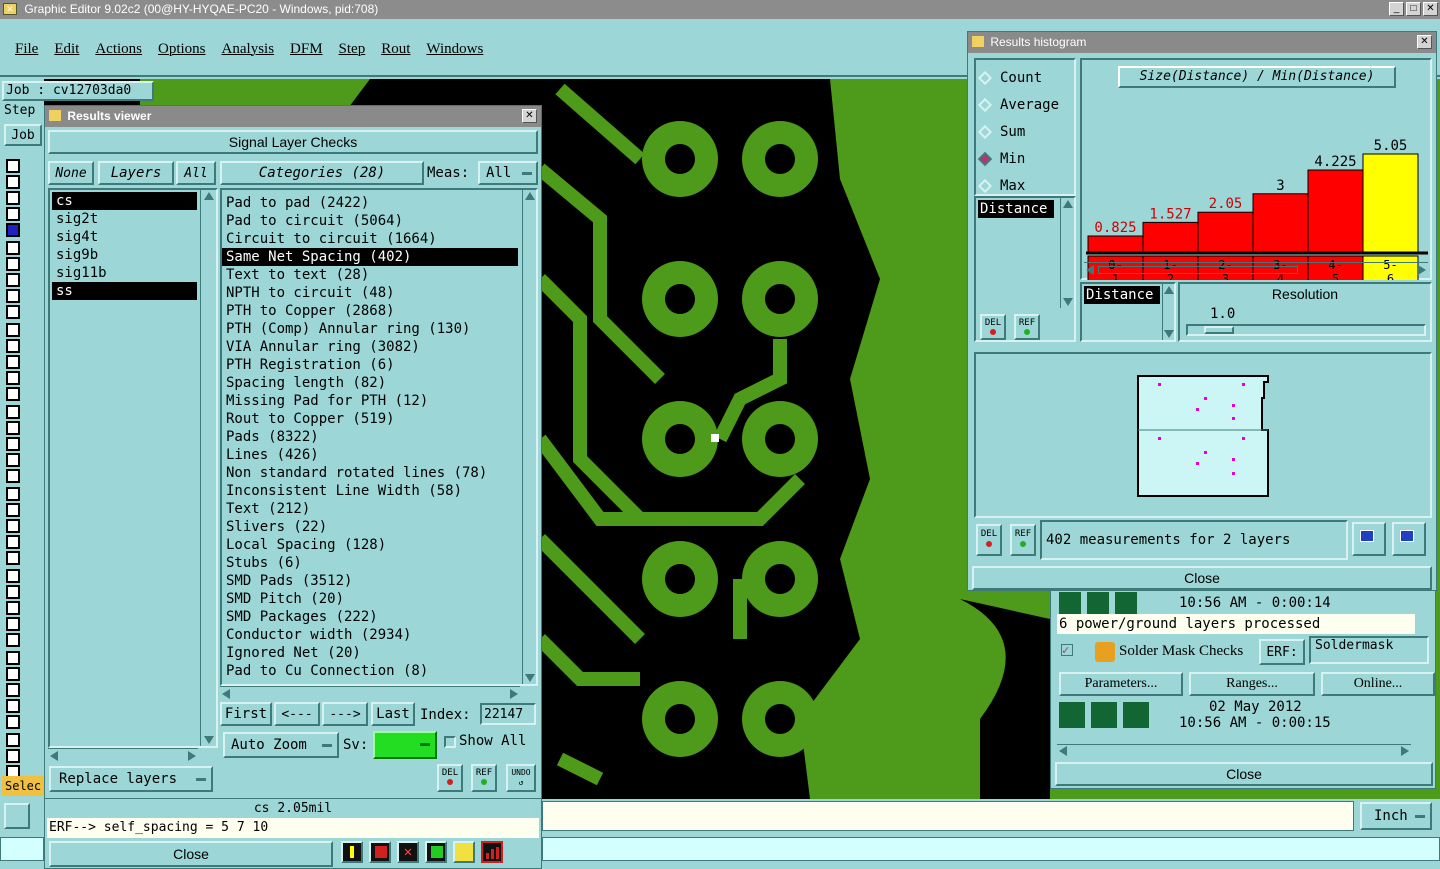 Image resolution: width=1440 pixels, height=869 pixels. What do you see at coordinates (1234, 750) in the screenshot?
I see `dfm-hscrollbar` at bounding box center [1234, 750].